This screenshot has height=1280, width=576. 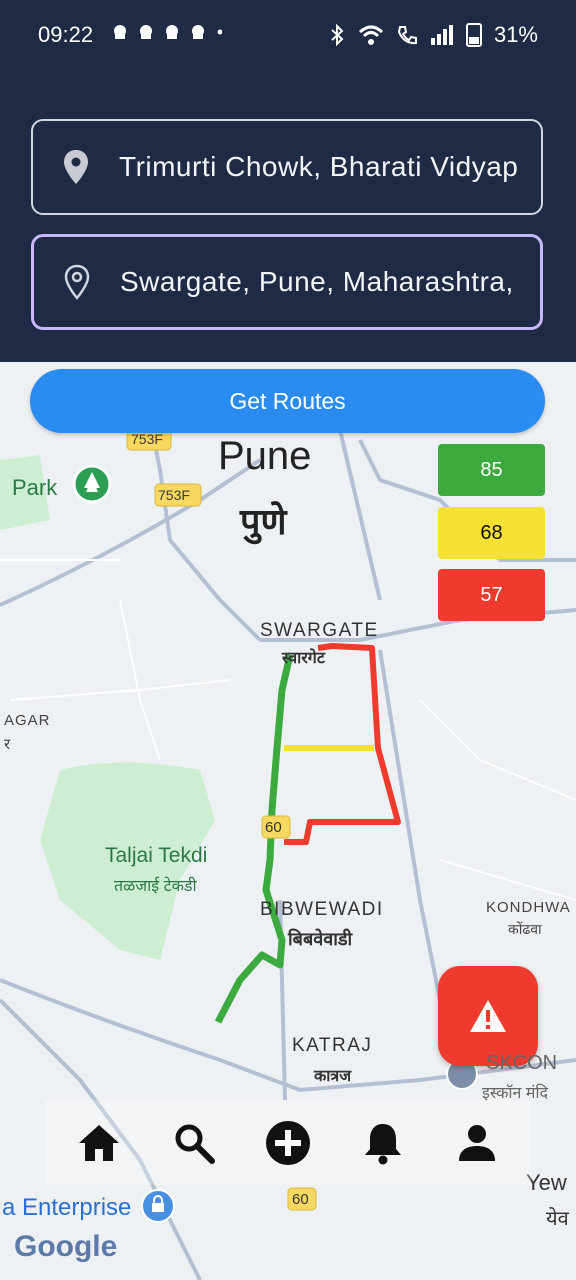 I want to click on destination-input-value: Swargate, Pune, Maharashtra,, so click(x=327, y=282).